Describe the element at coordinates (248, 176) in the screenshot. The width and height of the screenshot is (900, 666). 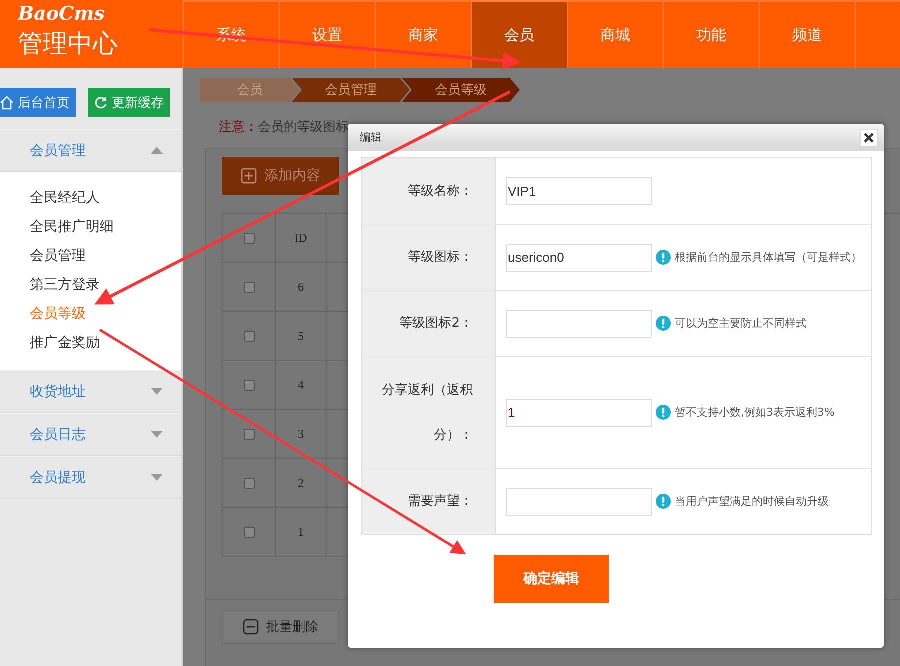
I see `plus-icon` at that location.